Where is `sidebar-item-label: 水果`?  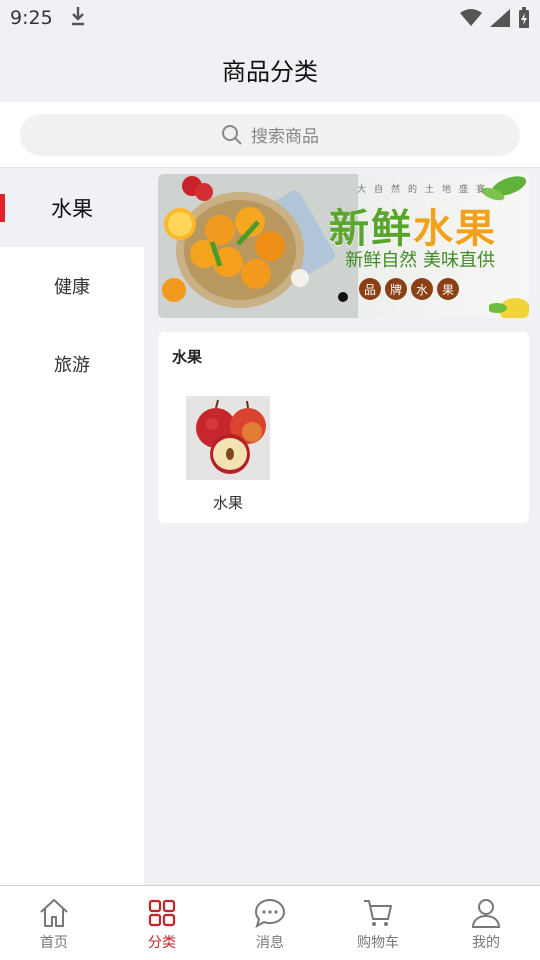 sidebar-item-label: 水果 is located at coordinates (72, 209).